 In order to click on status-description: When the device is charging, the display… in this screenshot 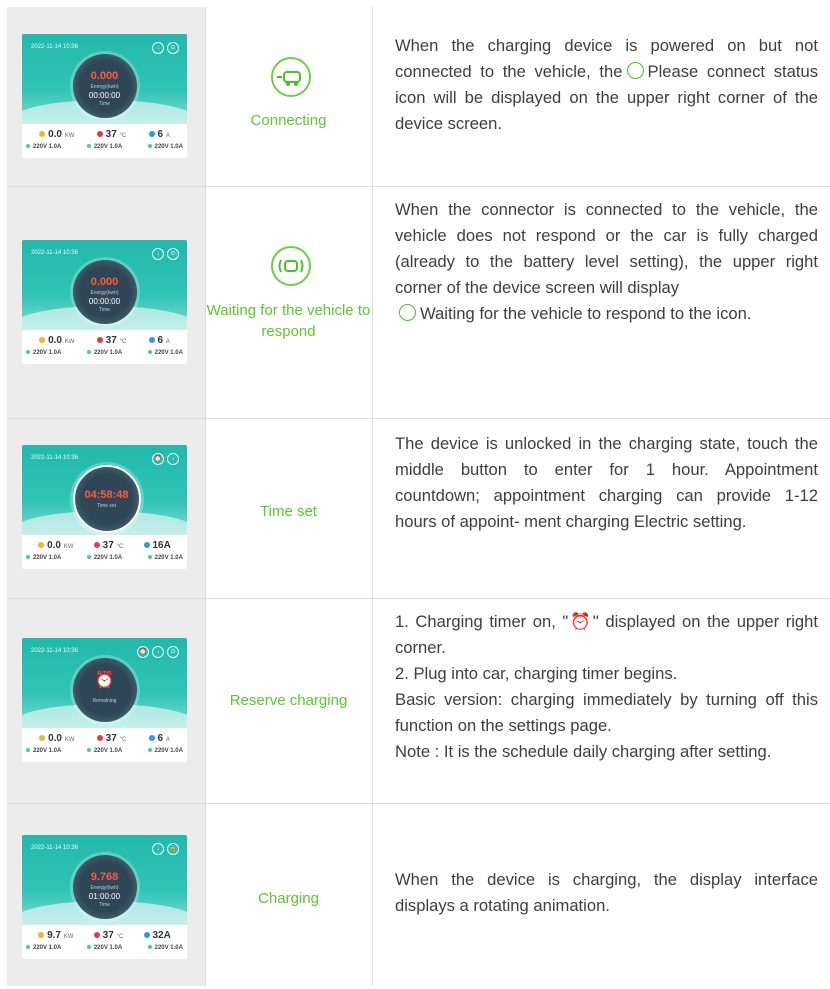, I will do `click(606, 892)`.